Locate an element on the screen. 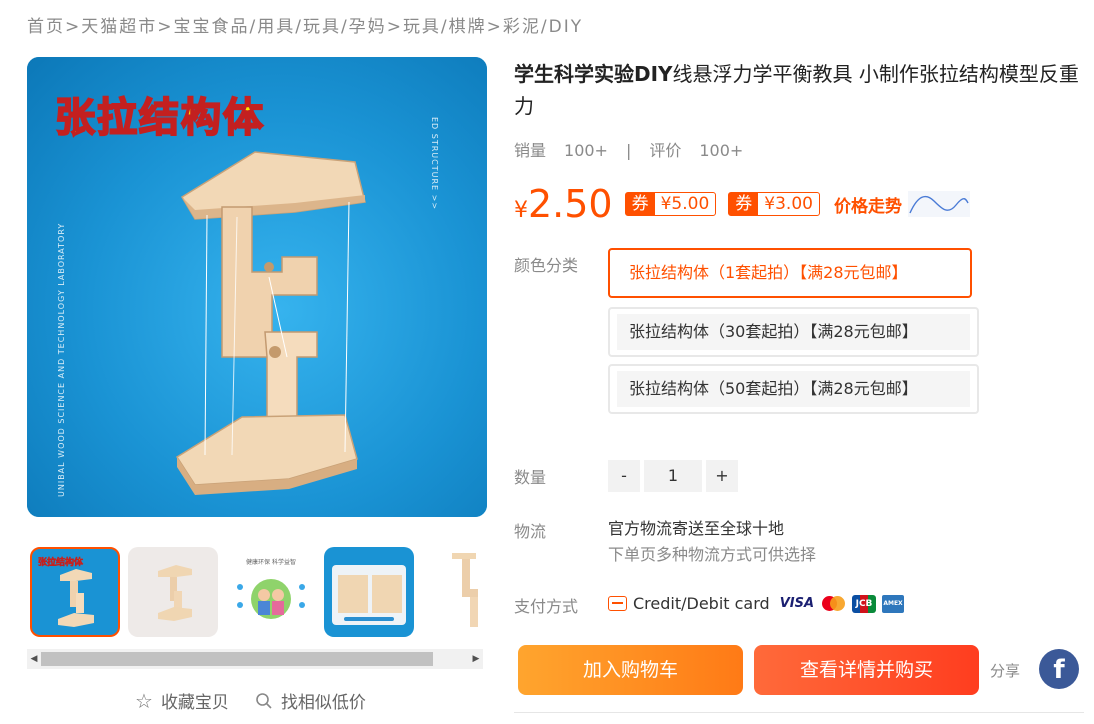 The height and width of the screenshot is (724, 1094). quantity-increase-button: + is located at coordinates (722, 476).